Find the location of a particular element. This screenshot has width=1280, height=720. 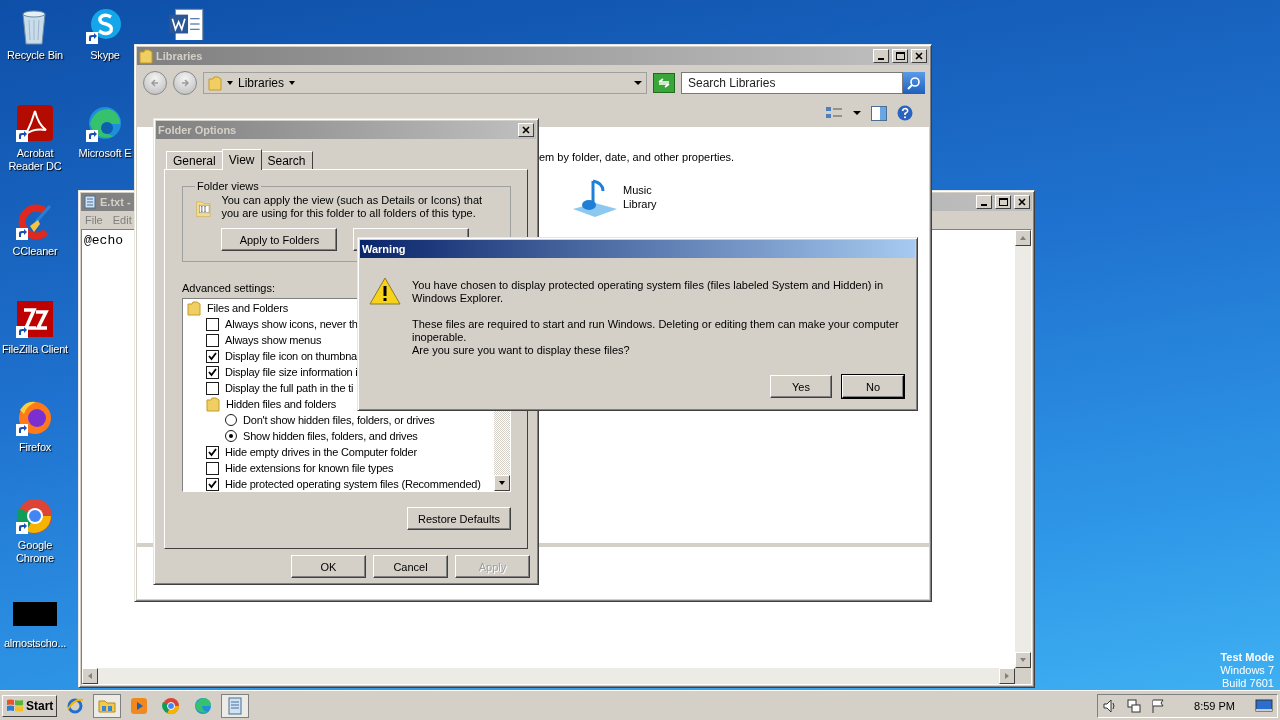

refresh-button is located at coordinates (664, 83).